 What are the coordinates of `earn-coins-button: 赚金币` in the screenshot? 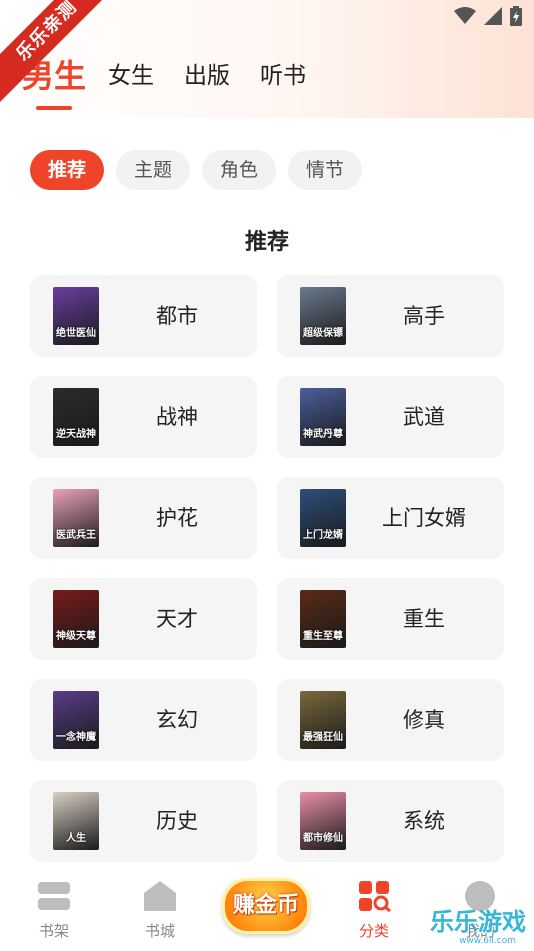 It's located at (266, 906).